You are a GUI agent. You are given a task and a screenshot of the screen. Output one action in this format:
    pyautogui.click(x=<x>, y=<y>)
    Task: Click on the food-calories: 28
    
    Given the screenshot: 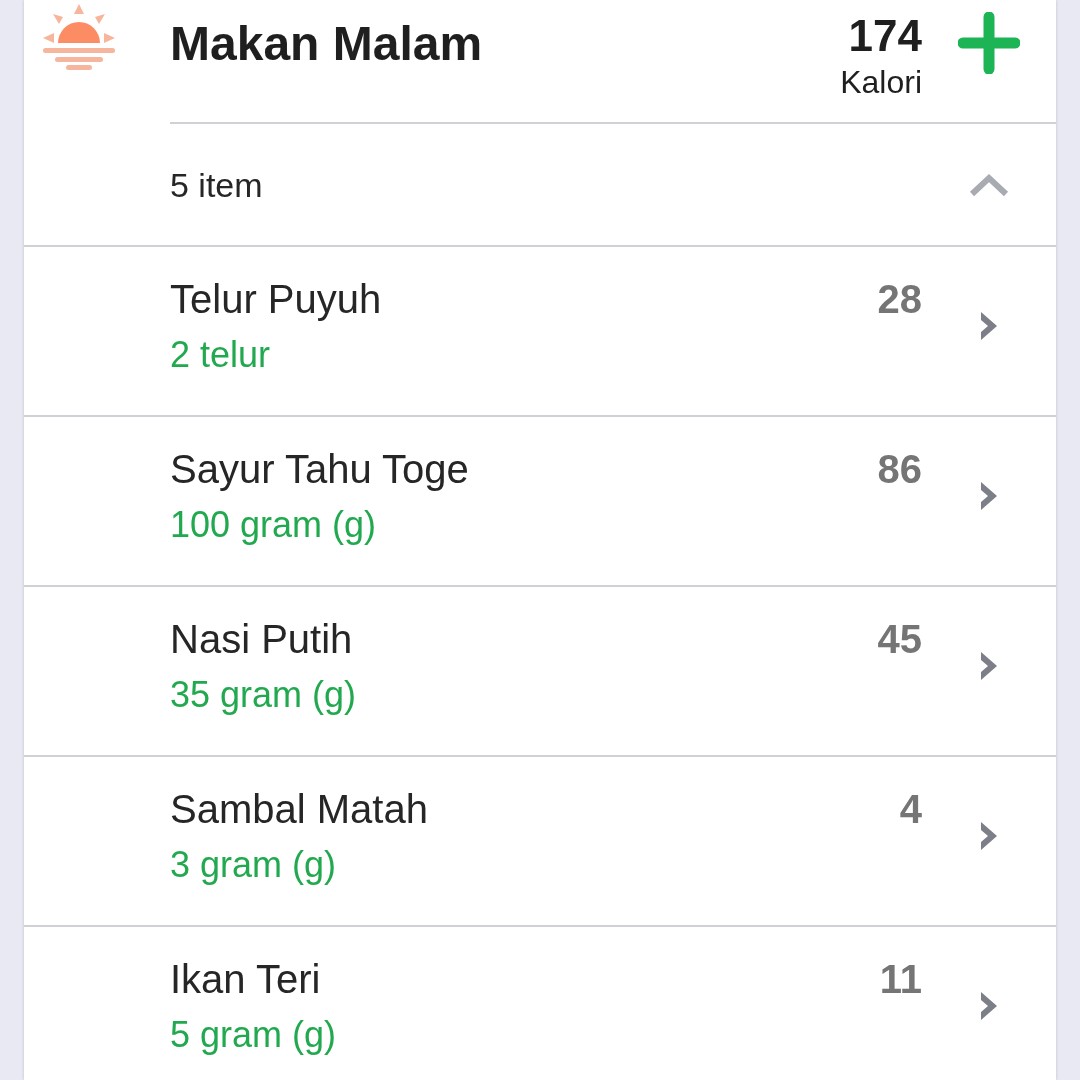 What is the action you would take?
    pyautogui.click(x=899, y=299)
    